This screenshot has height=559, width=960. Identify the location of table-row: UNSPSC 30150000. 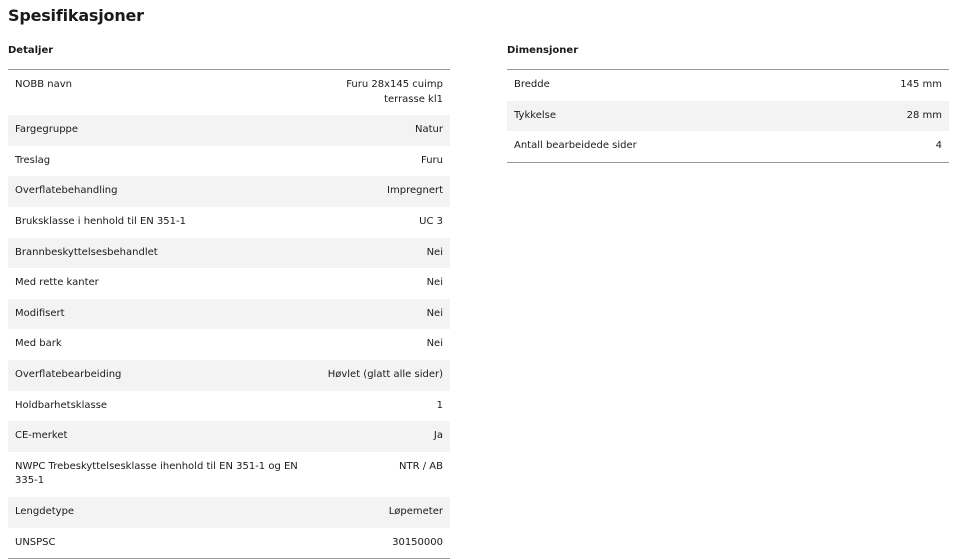
(229, 543).